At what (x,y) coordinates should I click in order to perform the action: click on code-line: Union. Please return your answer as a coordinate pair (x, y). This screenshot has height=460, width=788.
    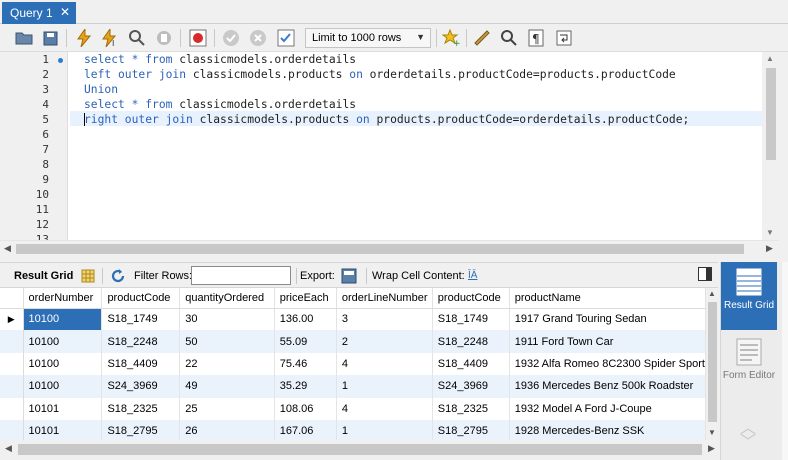
    Looking at the image, I should click on (101, 89).